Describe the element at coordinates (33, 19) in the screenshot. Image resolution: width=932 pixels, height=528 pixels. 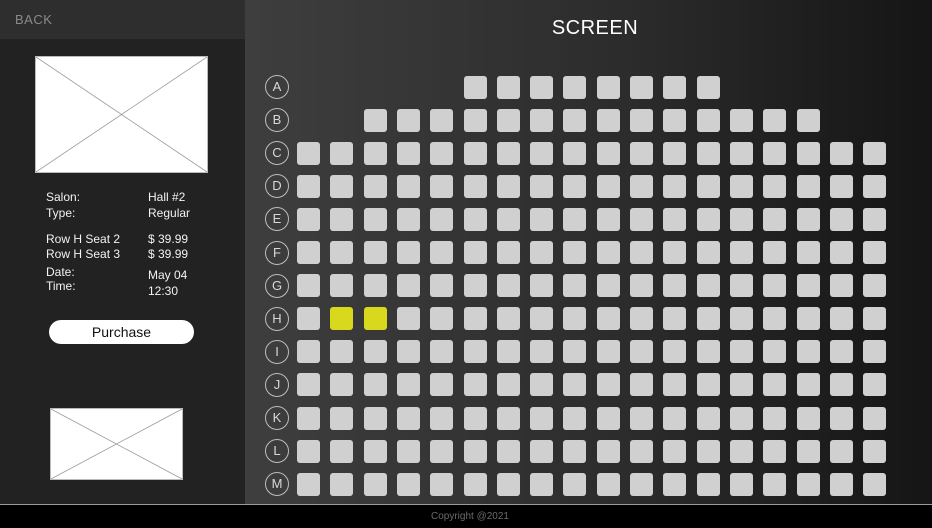
I see `back-button: BACK` at that location.